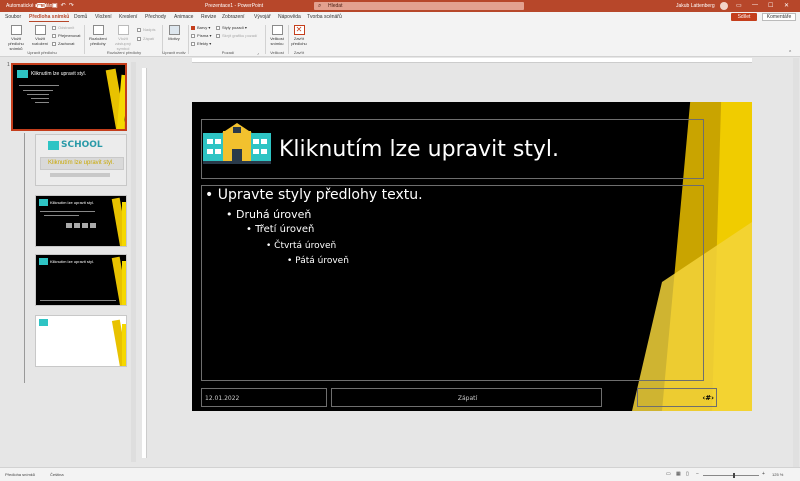  I want to click on thumbnail-layout-title: SCHOOL Kliknutím lze upravit styl., so click(81, 160).